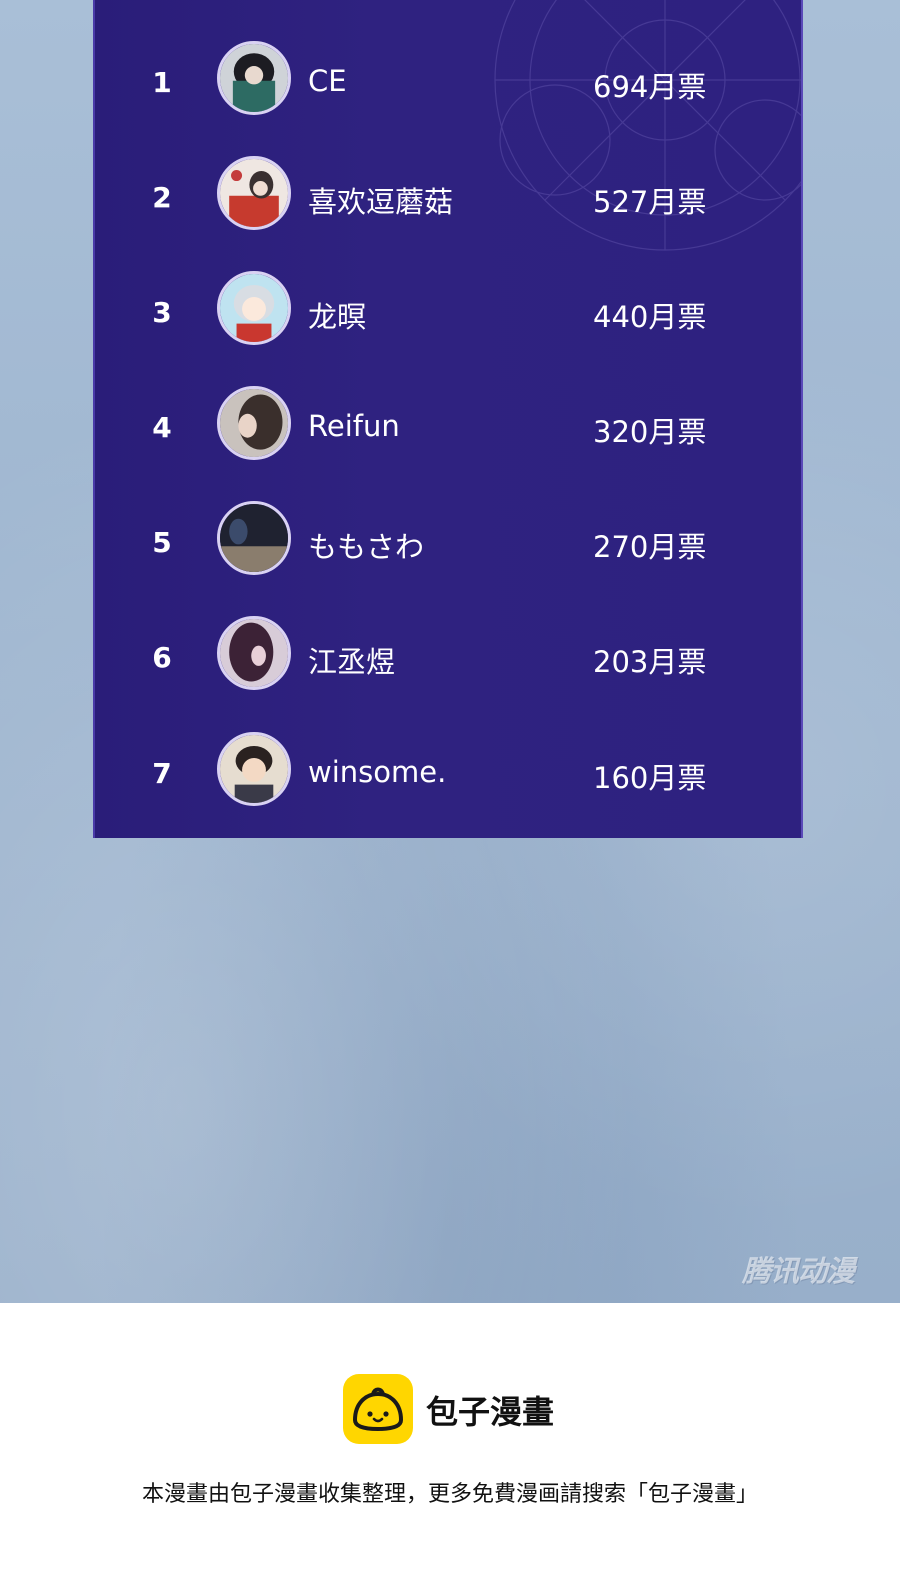  What do you see at coordinates (162, 197) in the screenshot?
I see `rank-number: 2` at bounding box center [162, 197].